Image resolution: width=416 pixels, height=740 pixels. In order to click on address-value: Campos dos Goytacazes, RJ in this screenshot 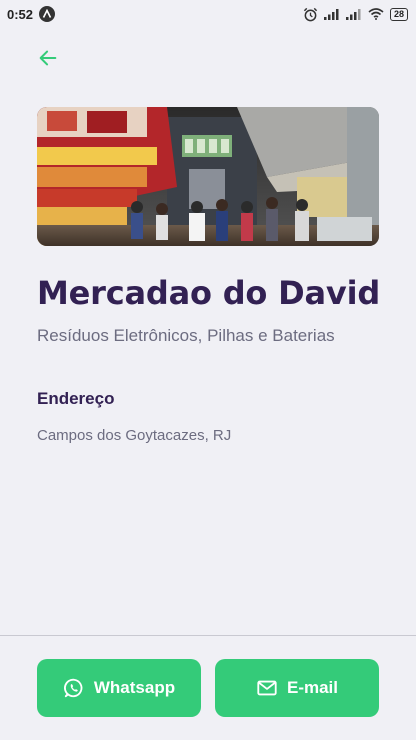, I will do `click(134, 435)`.